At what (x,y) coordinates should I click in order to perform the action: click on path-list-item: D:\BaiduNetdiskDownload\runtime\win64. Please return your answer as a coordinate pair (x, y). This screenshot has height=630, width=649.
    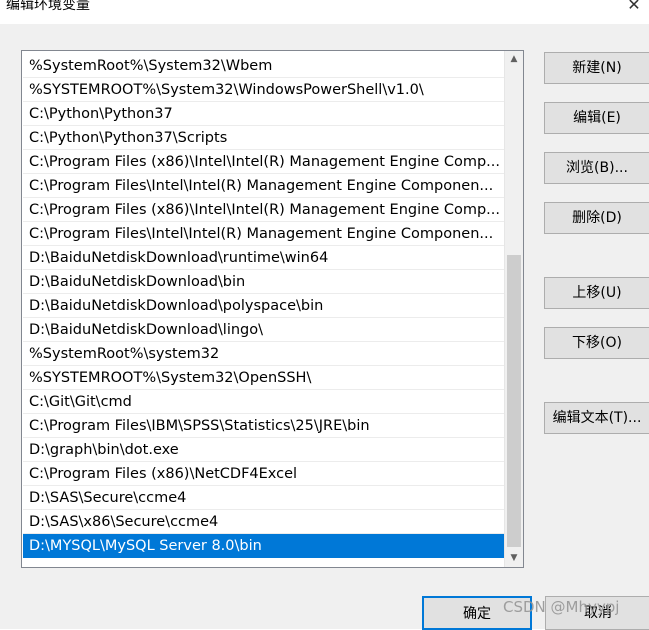
    Looking at the image, I should click on (263, 258).